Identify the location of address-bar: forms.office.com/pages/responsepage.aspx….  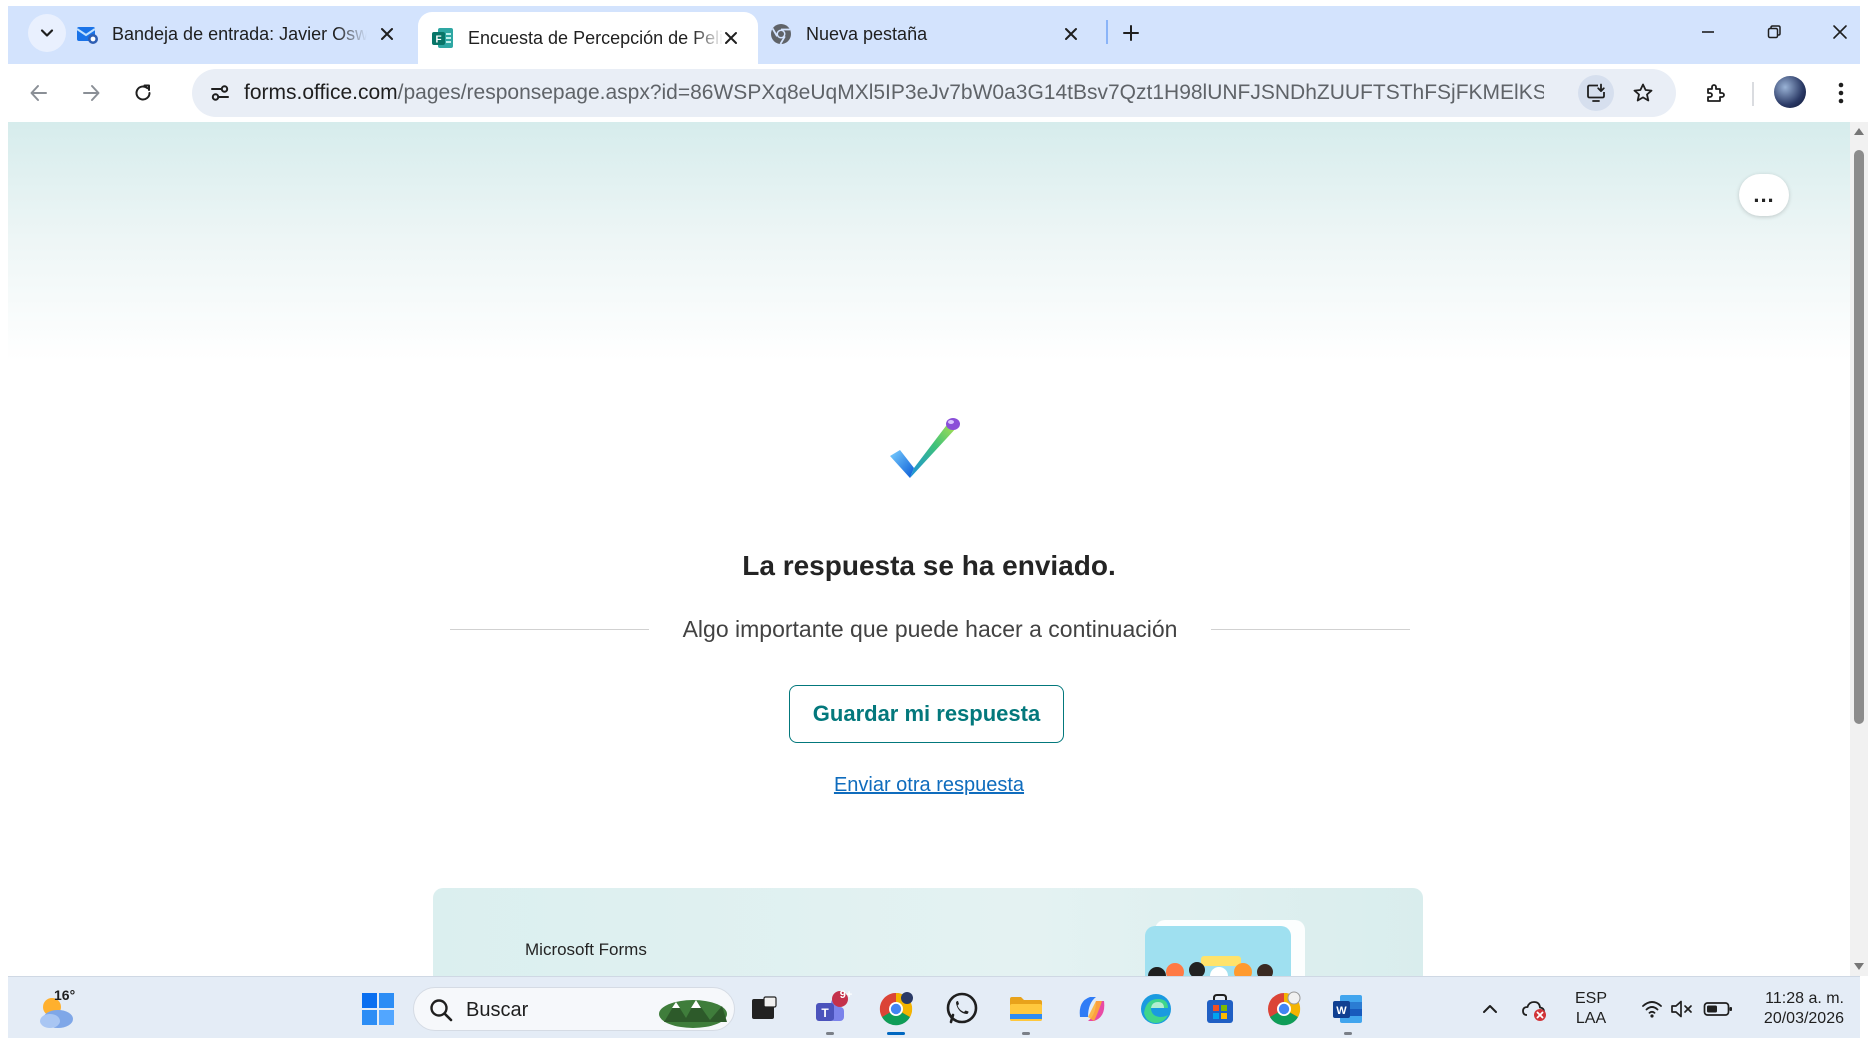
(934, 93).